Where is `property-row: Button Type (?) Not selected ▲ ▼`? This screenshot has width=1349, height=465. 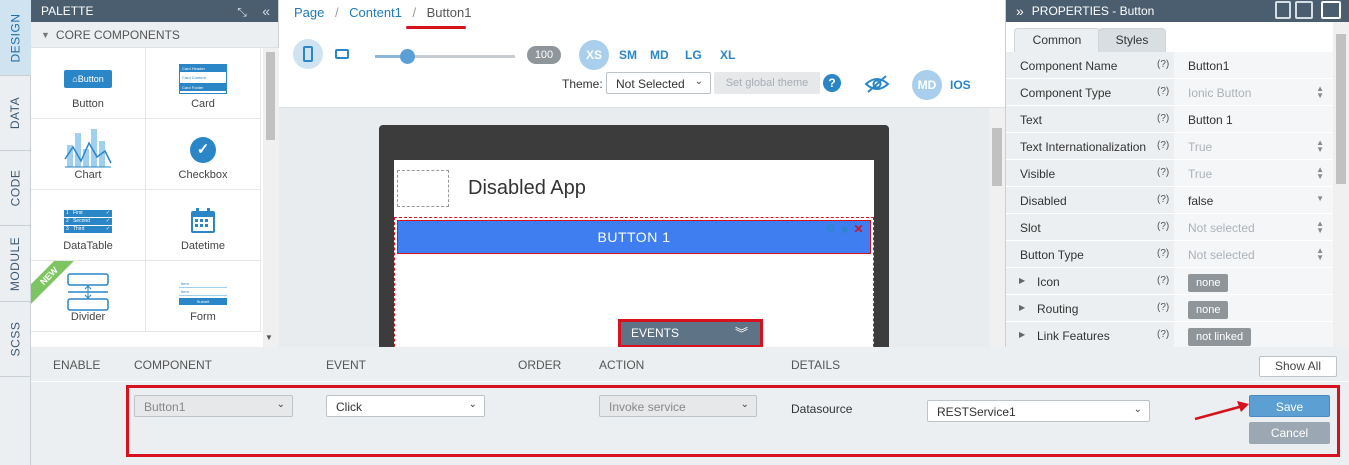 property-row: Button Type (?) Not selected ▲ ▼ is located at coordinates (1170, 254).